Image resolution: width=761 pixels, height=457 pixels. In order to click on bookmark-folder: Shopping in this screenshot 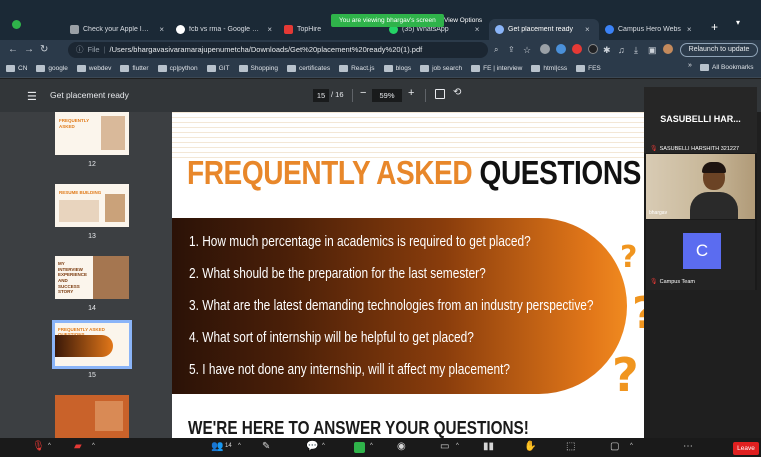, I will do `click(258, 68)`.